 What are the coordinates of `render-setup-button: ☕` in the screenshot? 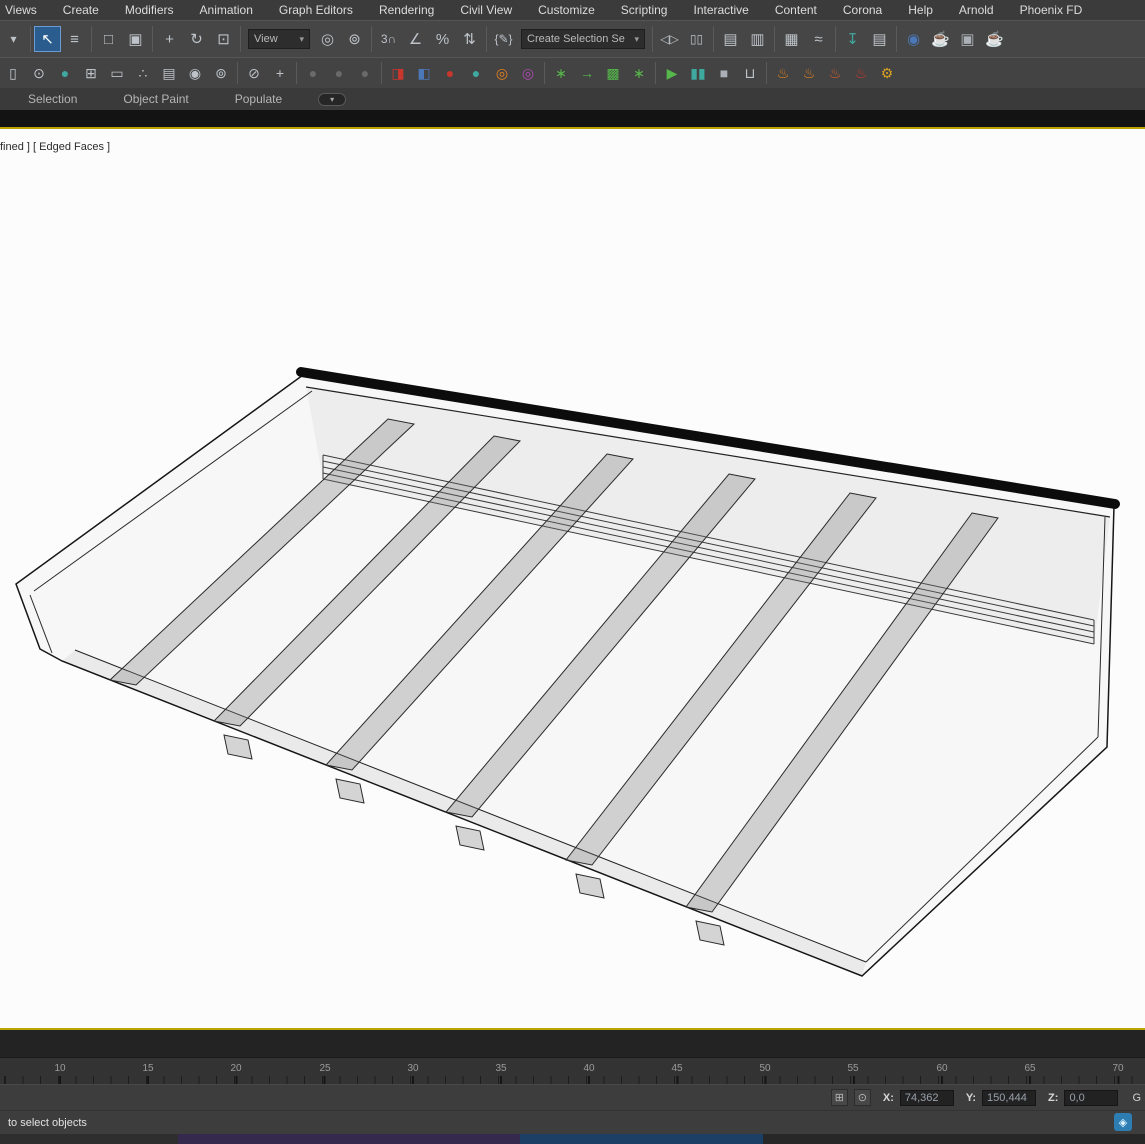 It's located at (940, 39).